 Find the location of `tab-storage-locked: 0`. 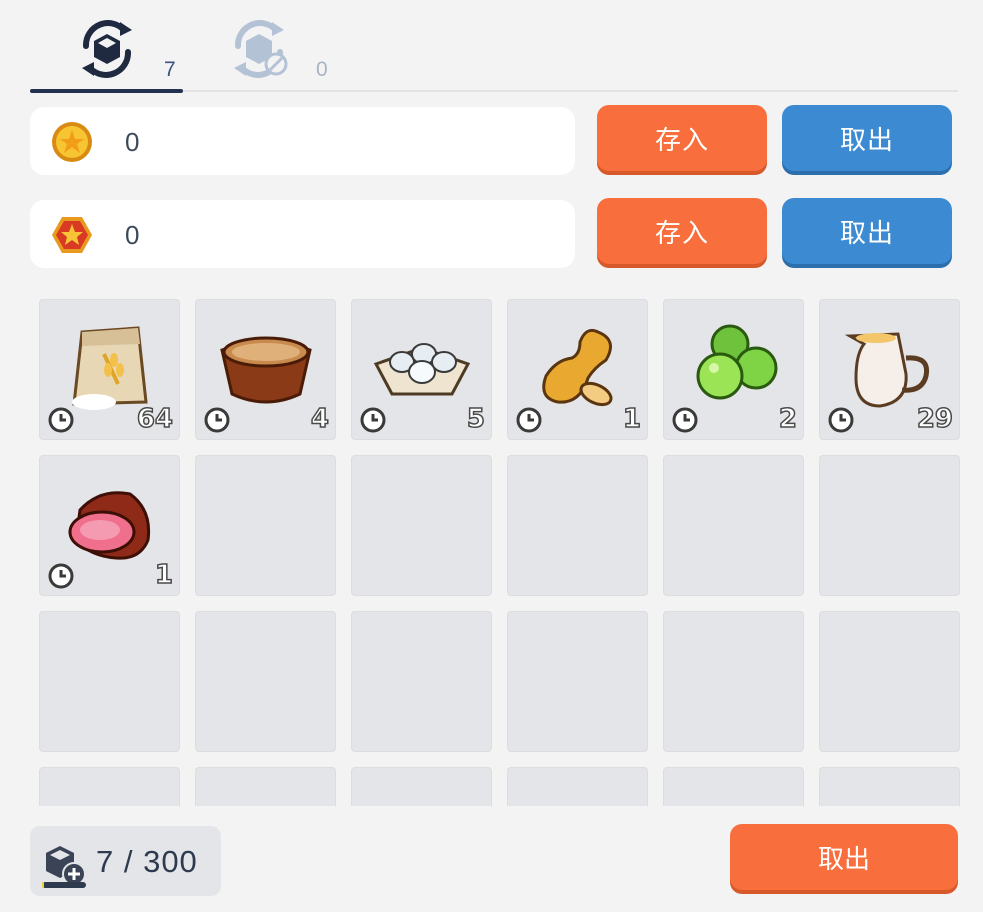

tab-storage-locked: 0 is located at coordinates (258, 50).